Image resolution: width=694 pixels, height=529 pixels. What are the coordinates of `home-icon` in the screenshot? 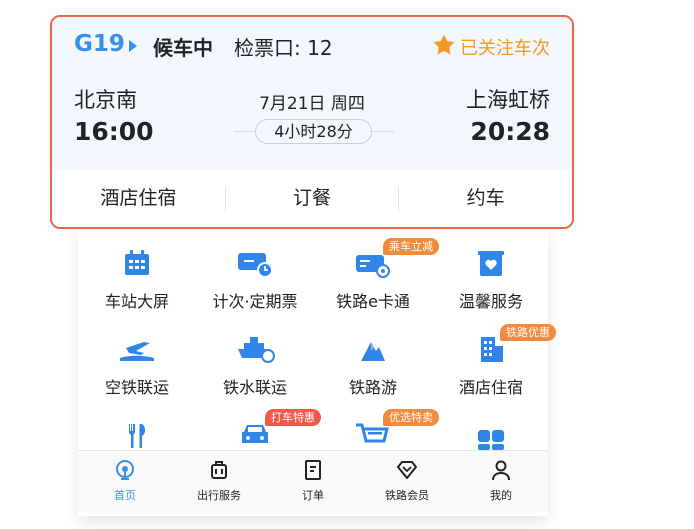 It's located at (125, 470).